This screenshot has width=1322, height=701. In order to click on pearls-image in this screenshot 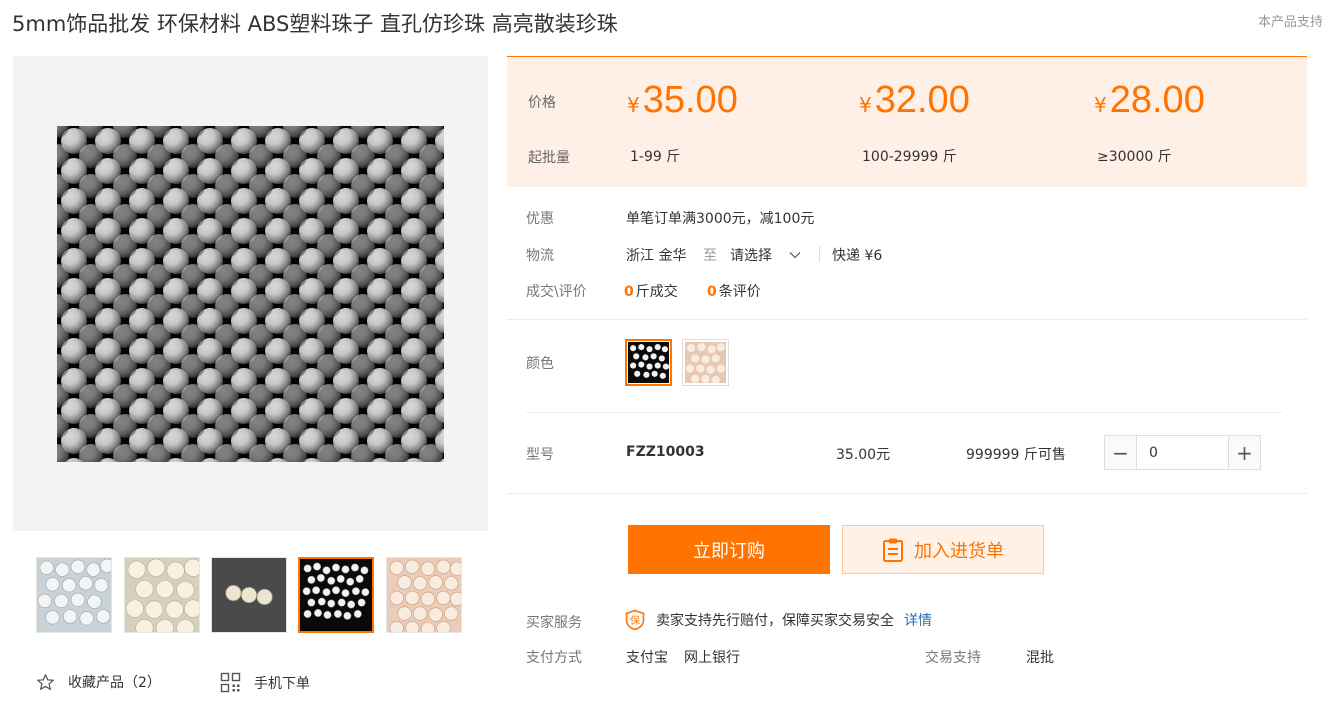, I will do `click(250, 294)`.